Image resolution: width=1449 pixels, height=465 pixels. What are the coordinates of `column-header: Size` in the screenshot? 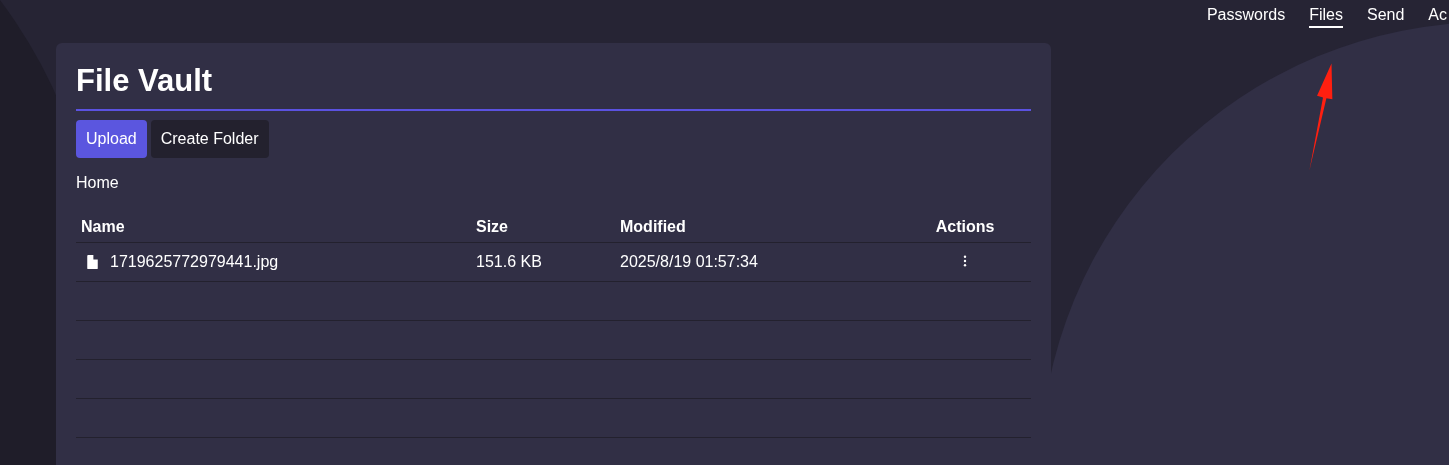 It's located at (492, 226).